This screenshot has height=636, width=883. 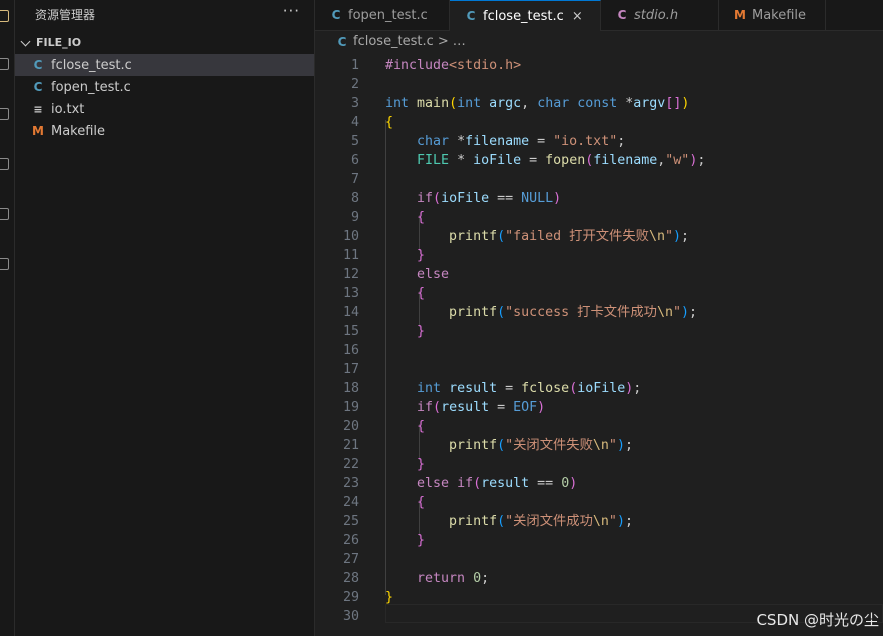 What do you see at coordinates (817, 620) in the screenshot?
I see `watermark: CSDN @时光の尘` at bounding box center [817, 620].